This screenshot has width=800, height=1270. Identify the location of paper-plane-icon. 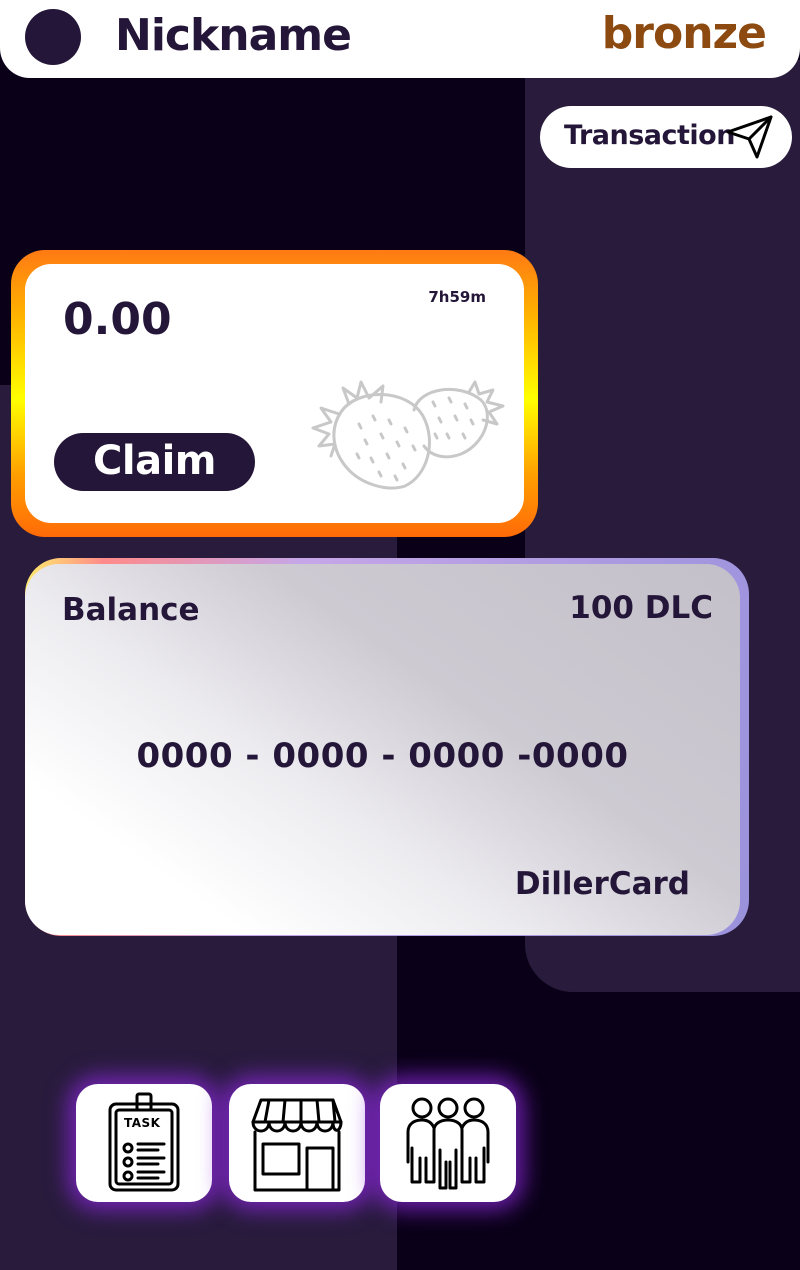
(749, 137).